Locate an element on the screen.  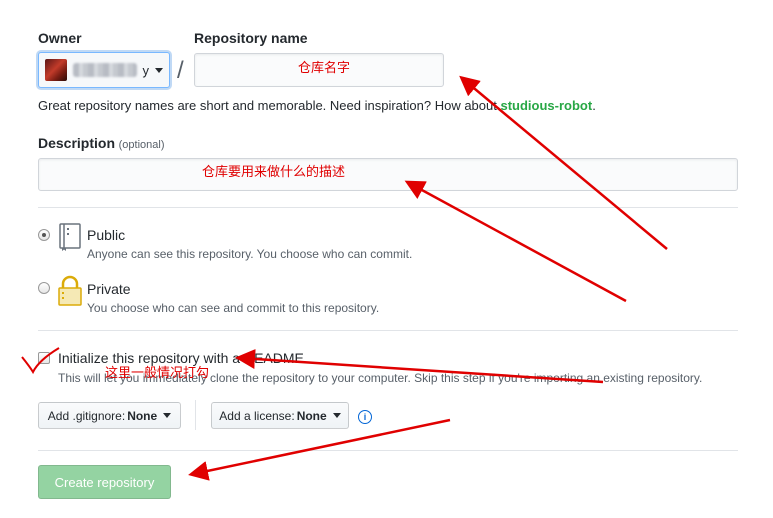
description-label-row: Description (optional) is located at coordinates (101, 143).